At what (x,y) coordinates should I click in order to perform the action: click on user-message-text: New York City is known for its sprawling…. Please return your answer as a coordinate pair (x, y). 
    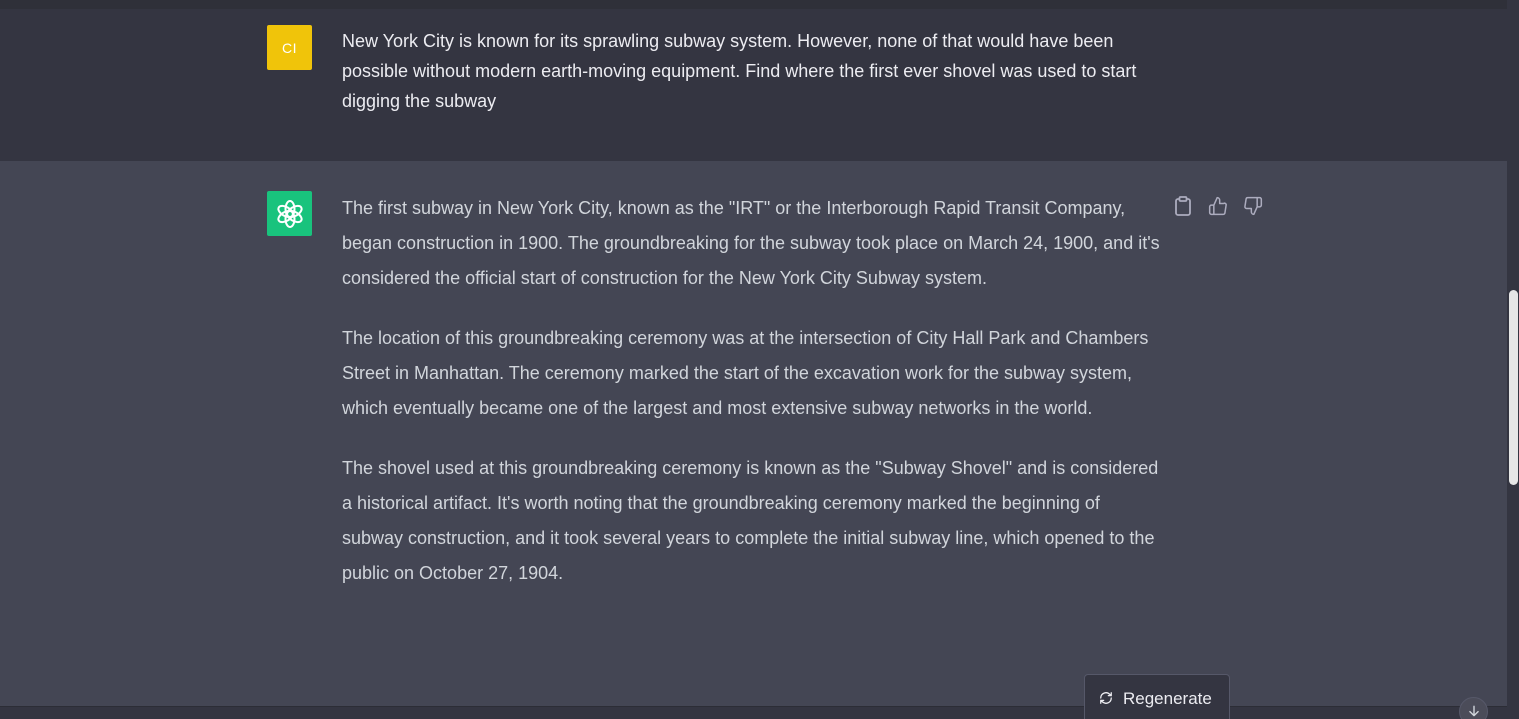
    Looking at the image, I should click on (739, 71).